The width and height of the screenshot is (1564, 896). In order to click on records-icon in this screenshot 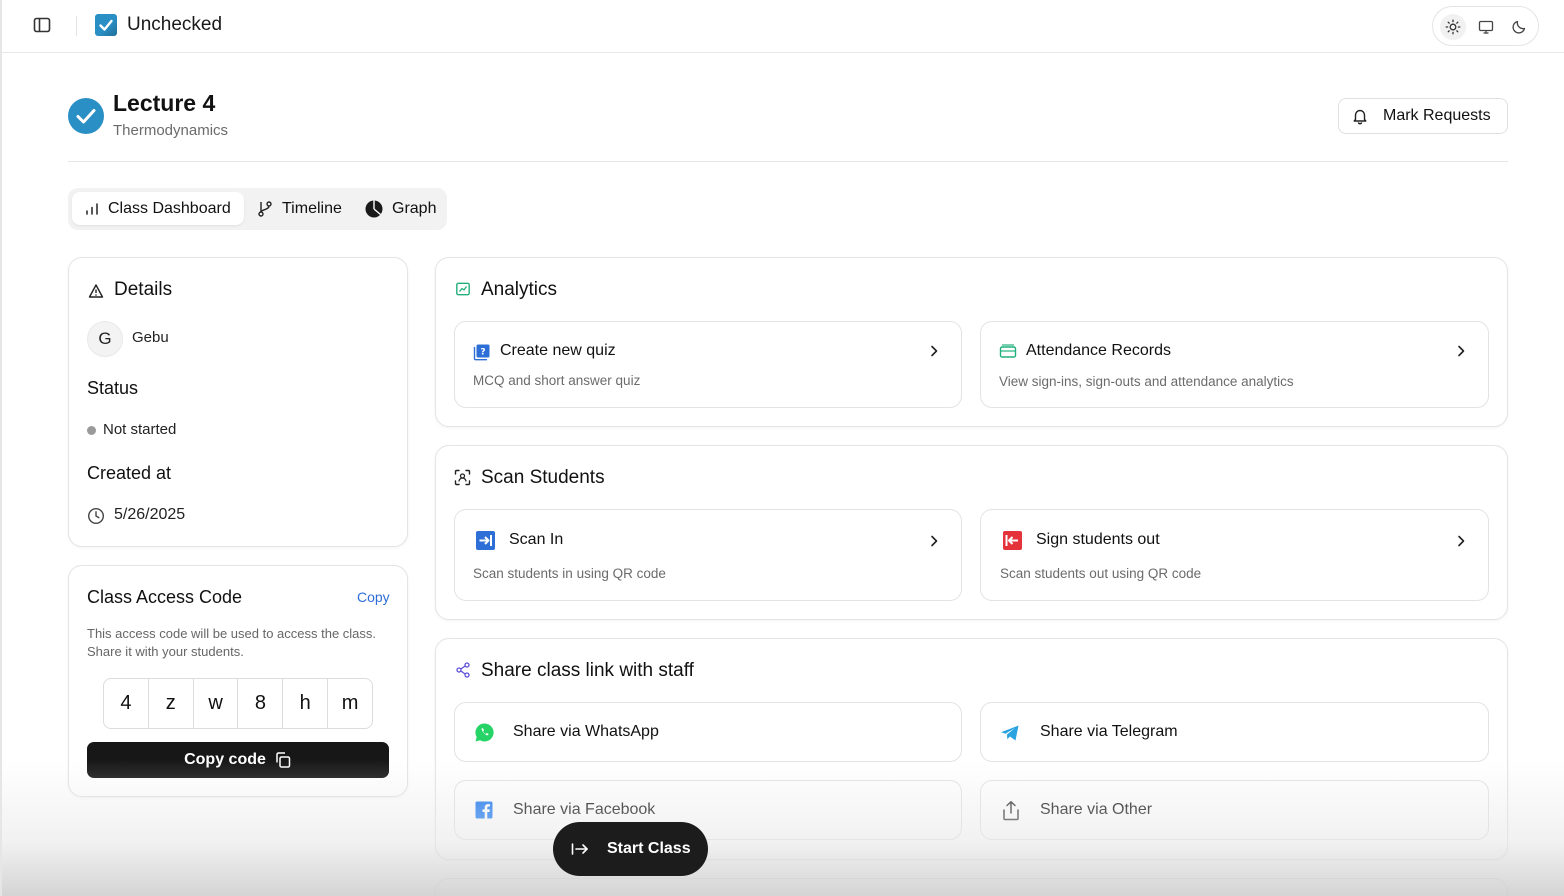, I will do `click(1008, 351)`.